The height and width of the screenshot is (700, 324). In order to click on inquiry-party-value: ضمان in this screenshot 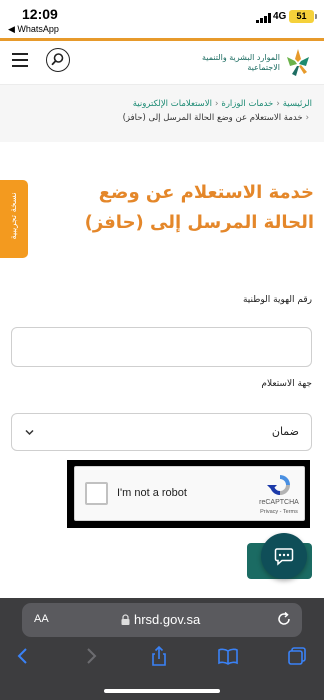, I will do `click(285, 431)`.